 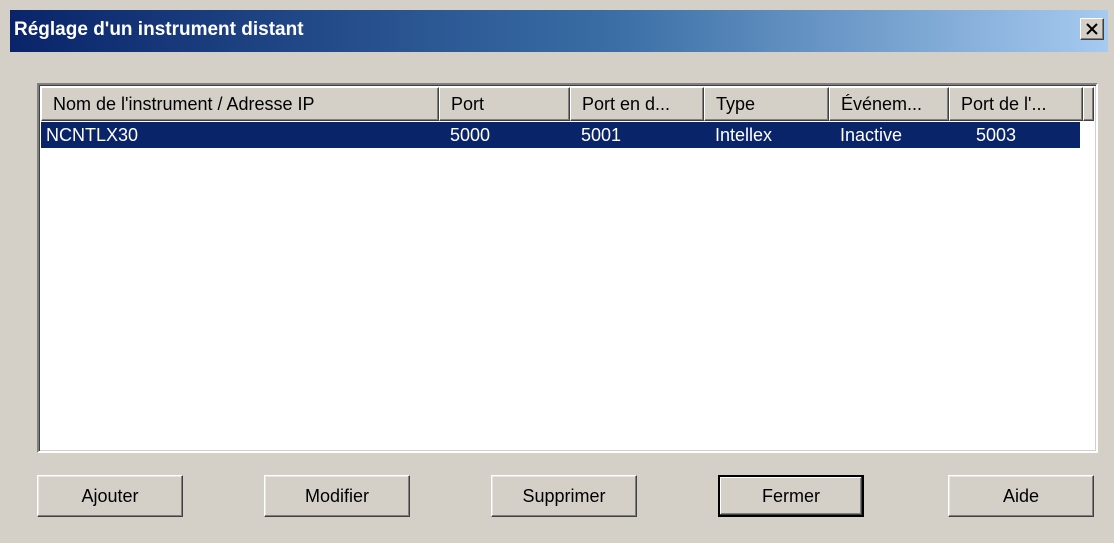 What do you see at coordinates (240, 104) in the screenshot?
I see `column-header-name: Nom de l'instrument / Adresse IP` at bounding box center [240, 104].